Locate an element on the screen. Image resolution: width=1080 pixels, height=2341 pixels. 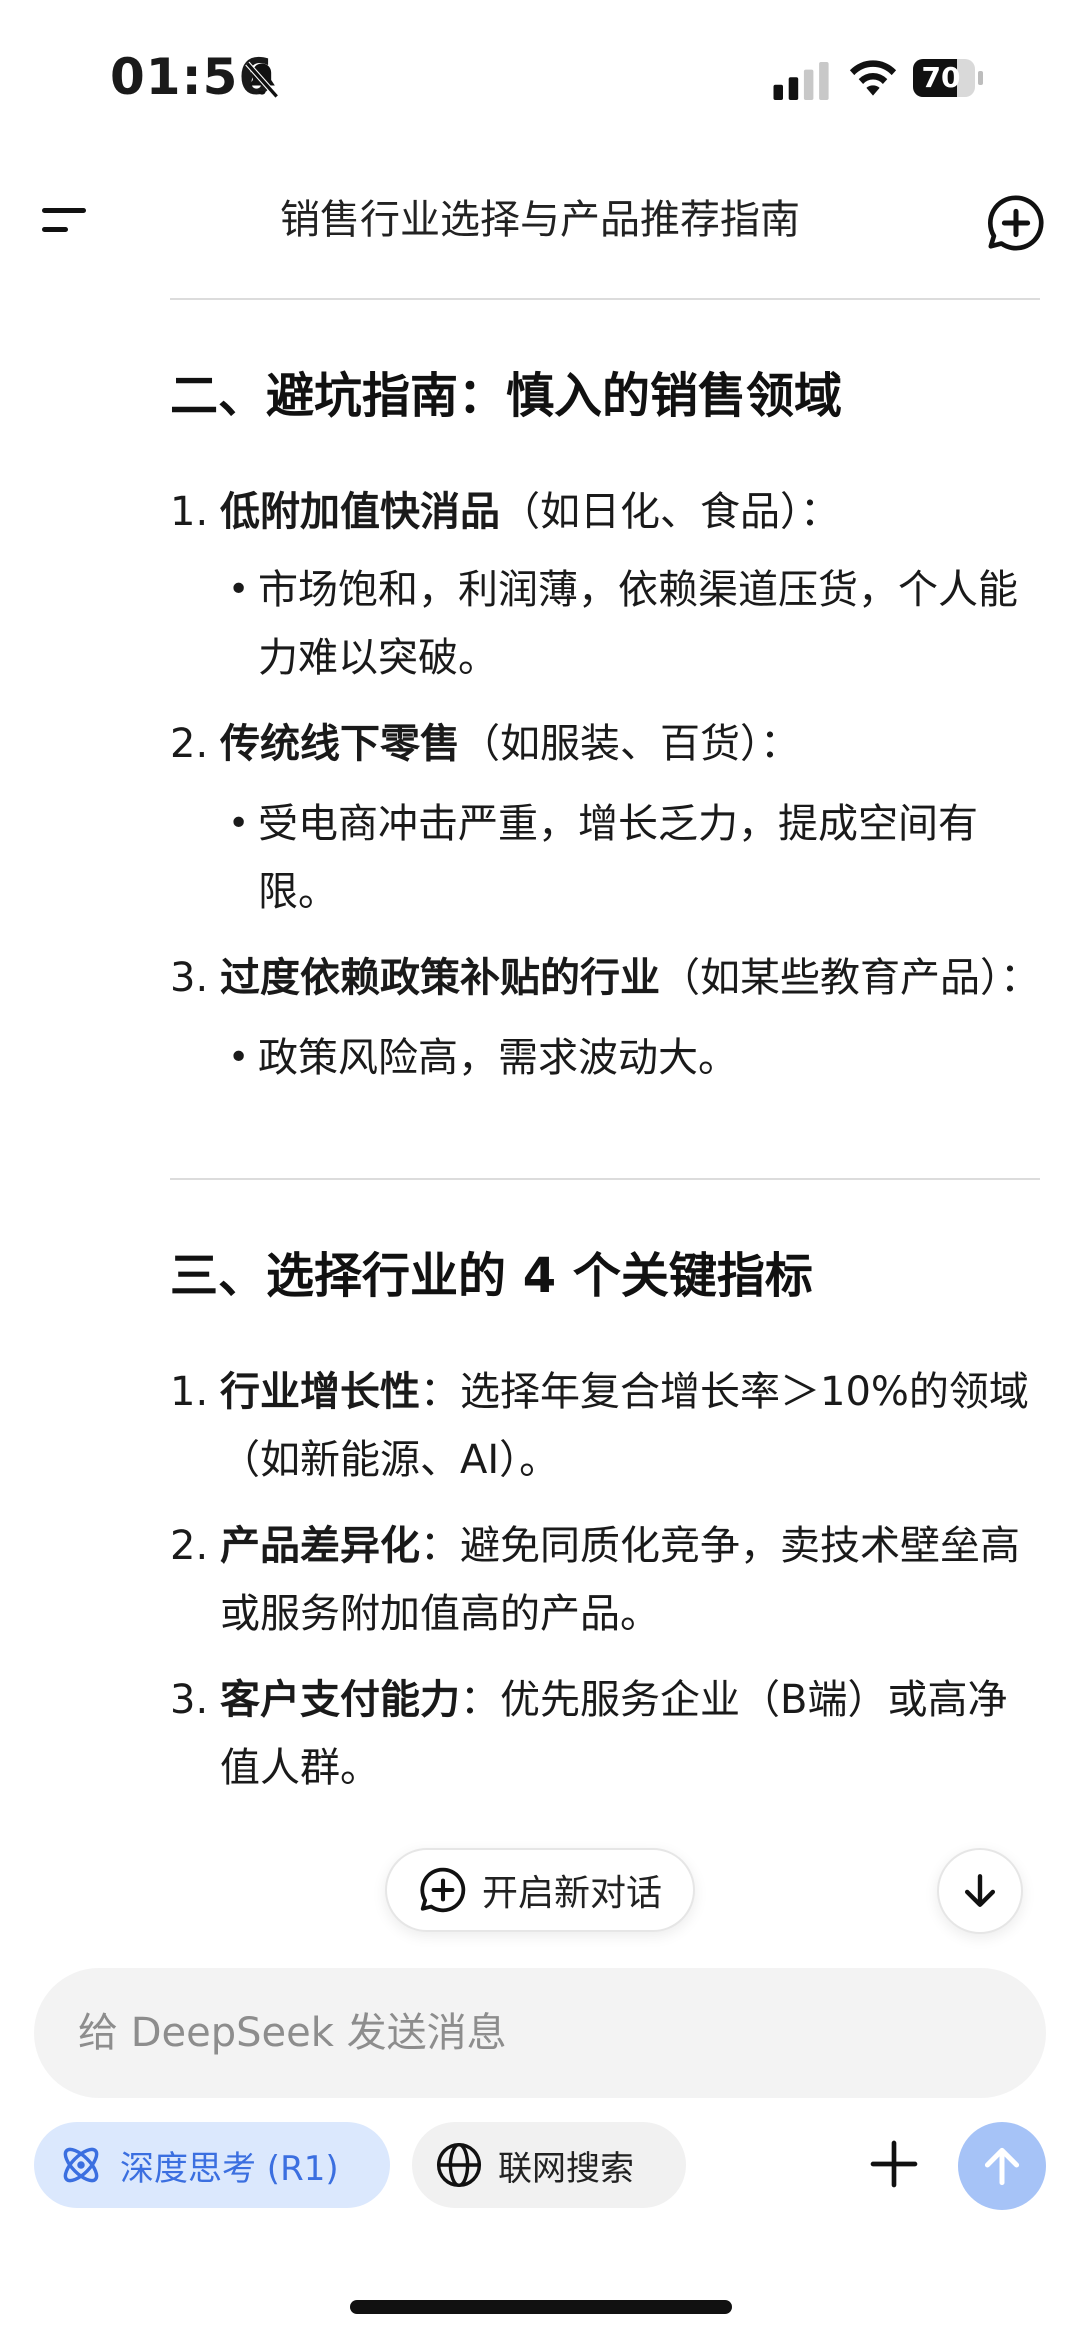
arrow-up-icon is located at coordinates (1002, 2166).